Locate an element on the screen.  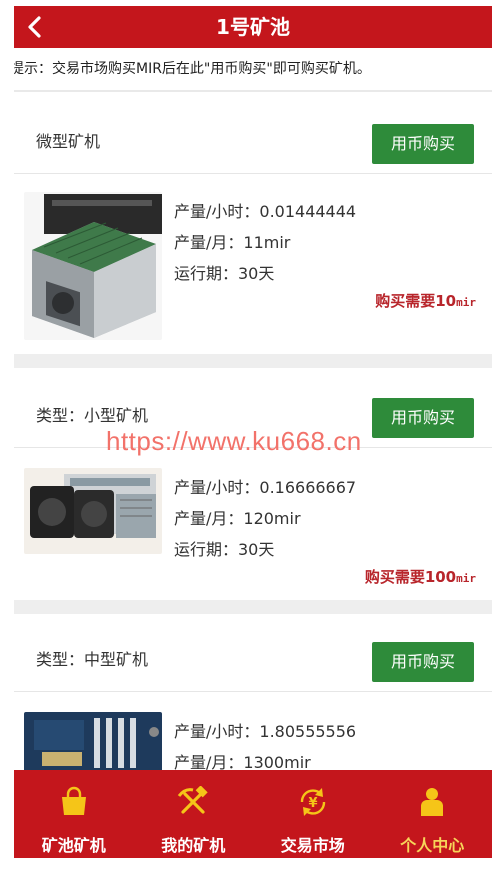
tab-personal-center: 个人中心 is located at coordinates (433, 814).